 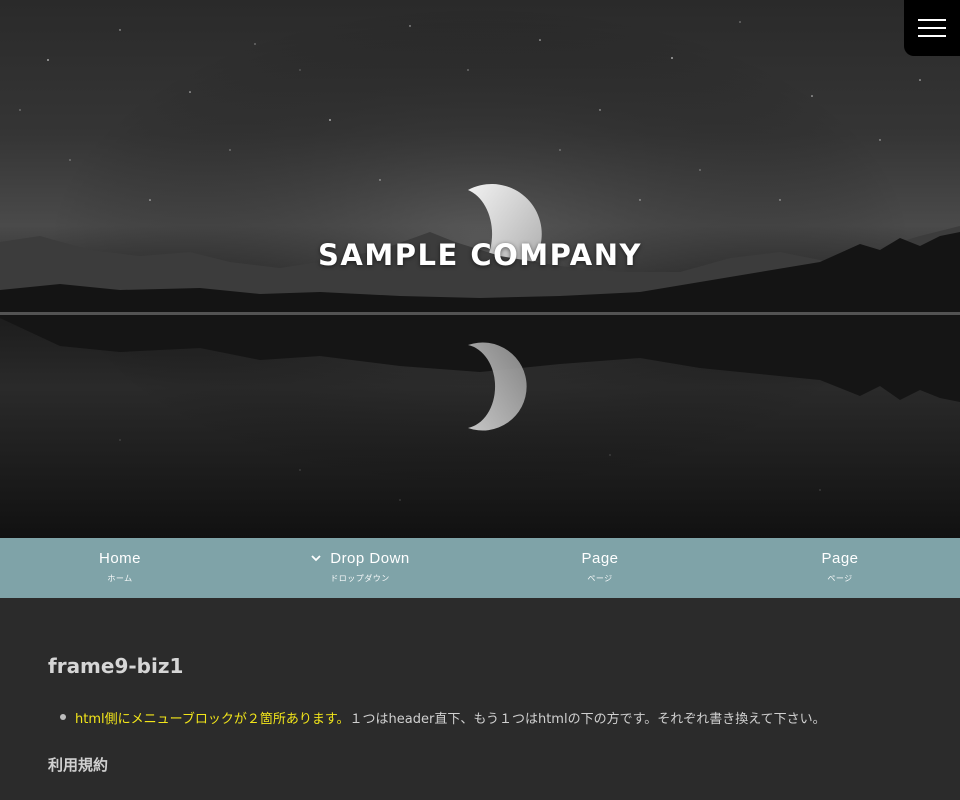 I want to click on chevron-down-icon, so click(x=316, y=558).